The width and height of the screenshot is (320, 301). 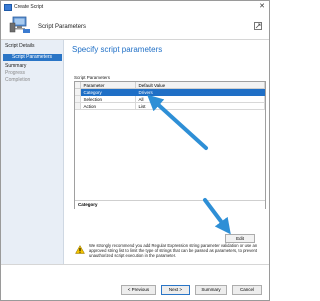 I want to click on window-title: Create Script, so click(x=29, y=7).